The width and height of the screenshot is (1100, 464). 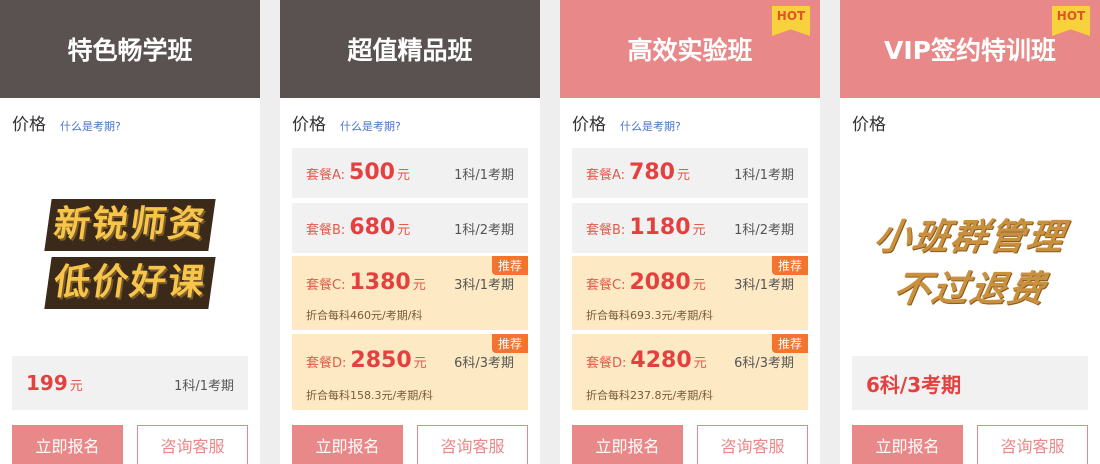 I want to click on total-price: 199 元, so click(x=54, y=383).